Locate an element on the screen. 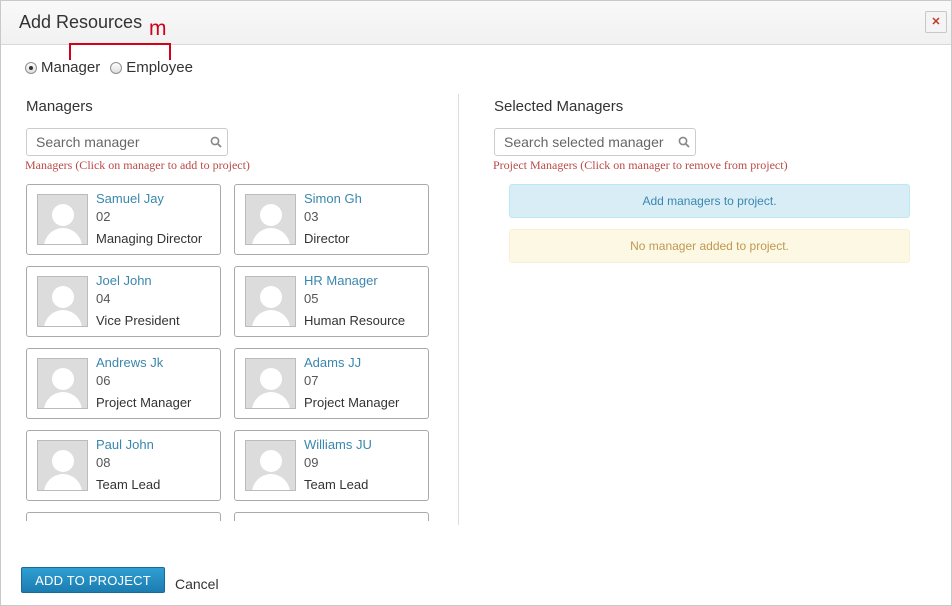  manager-code: 06 is located at coordinates (103, 380).